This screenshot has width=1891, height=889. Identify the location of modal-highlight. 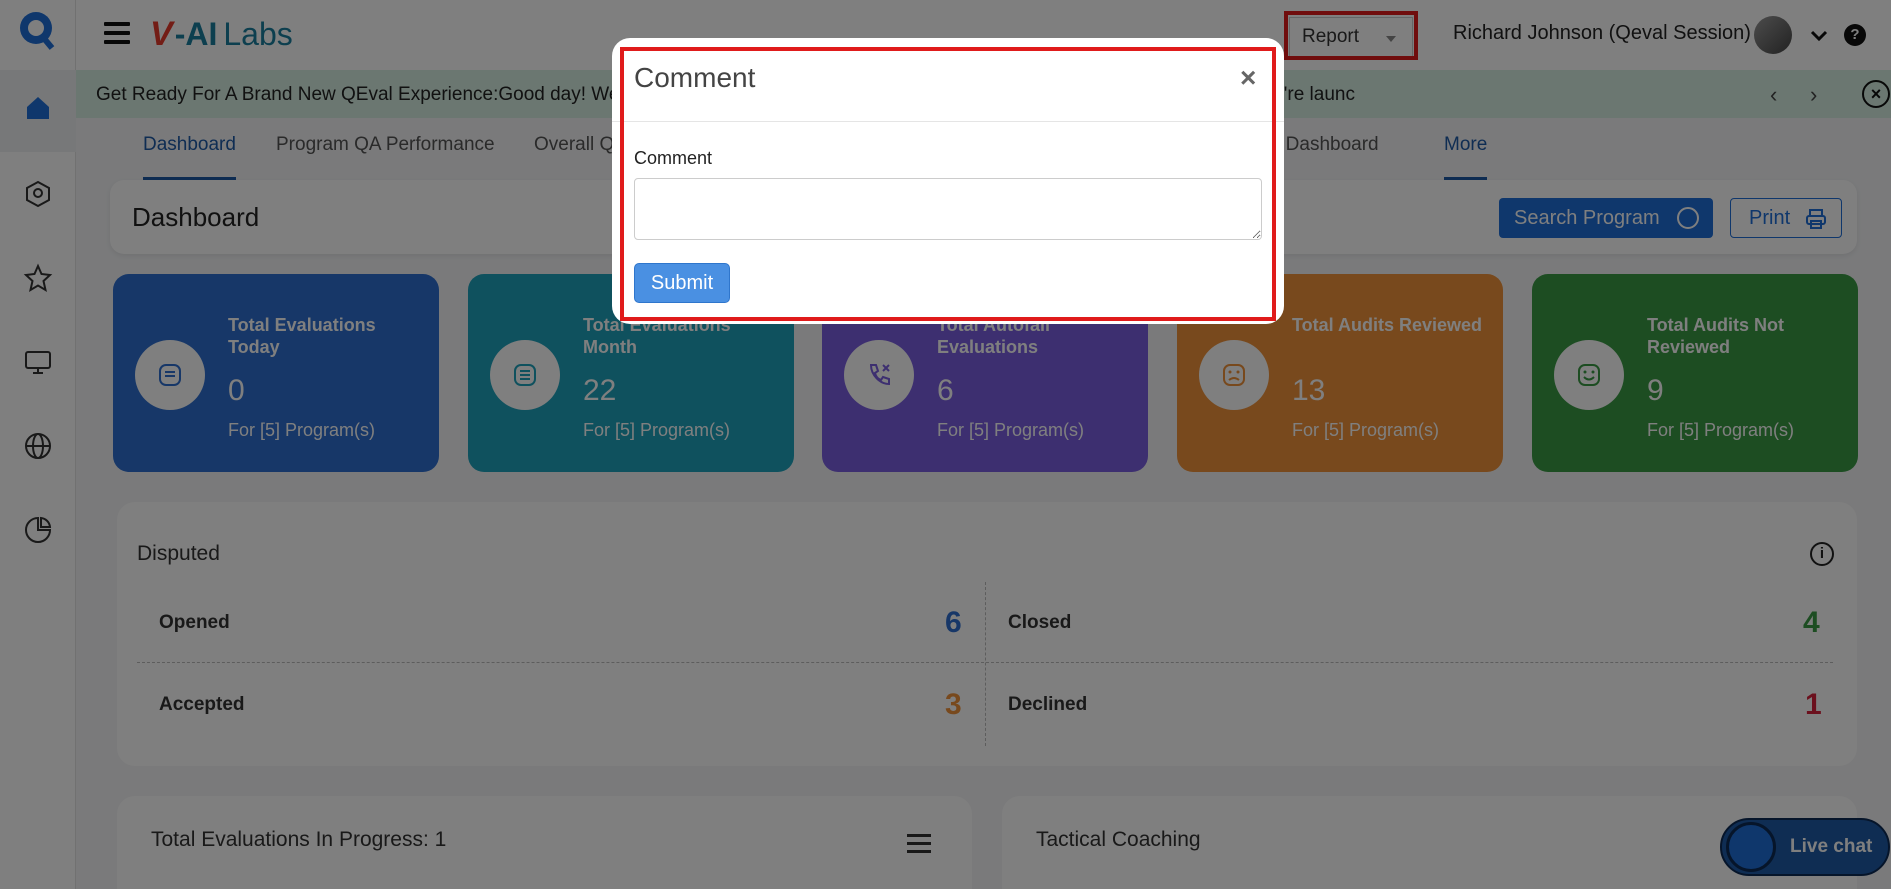
(948, 184).